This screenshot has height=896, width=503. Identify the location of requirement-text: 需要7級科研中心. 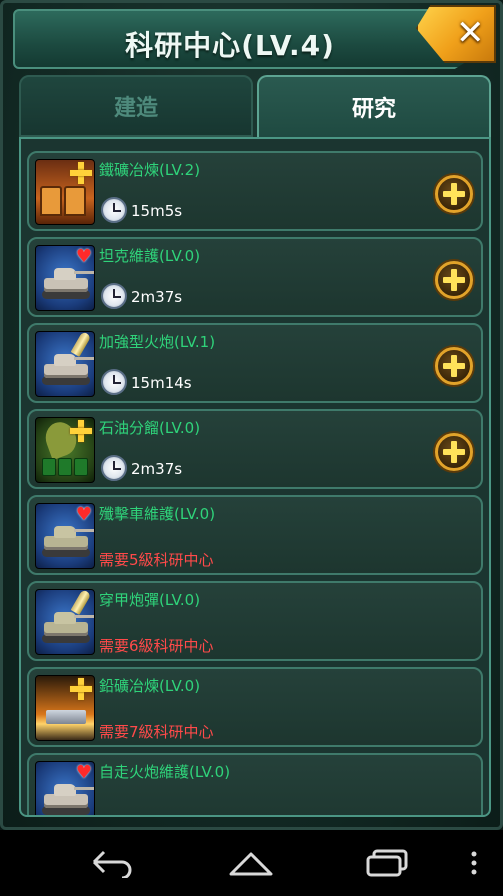
(156, 732).